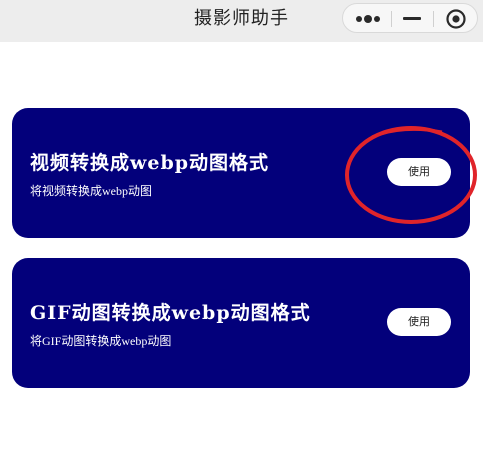  What do you see at coordinates (170, 313) in the screenshot?
I see `card-title: GIF动图转换成webp动图格式` at bounding box center [170, 313].